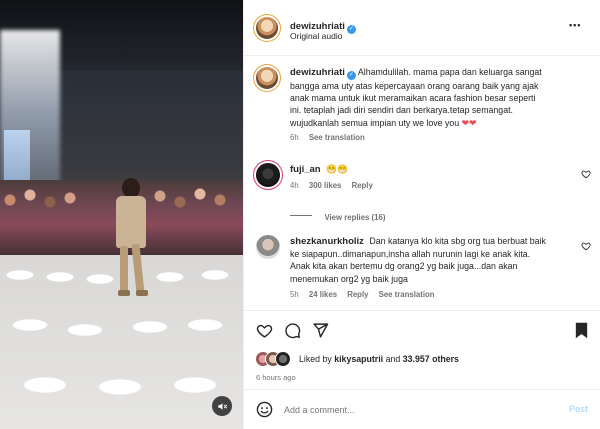  What do you see at coordinates (294, 294) in the screenshot?
I see `comment-time: 5h` at bounding box center [294, 294].